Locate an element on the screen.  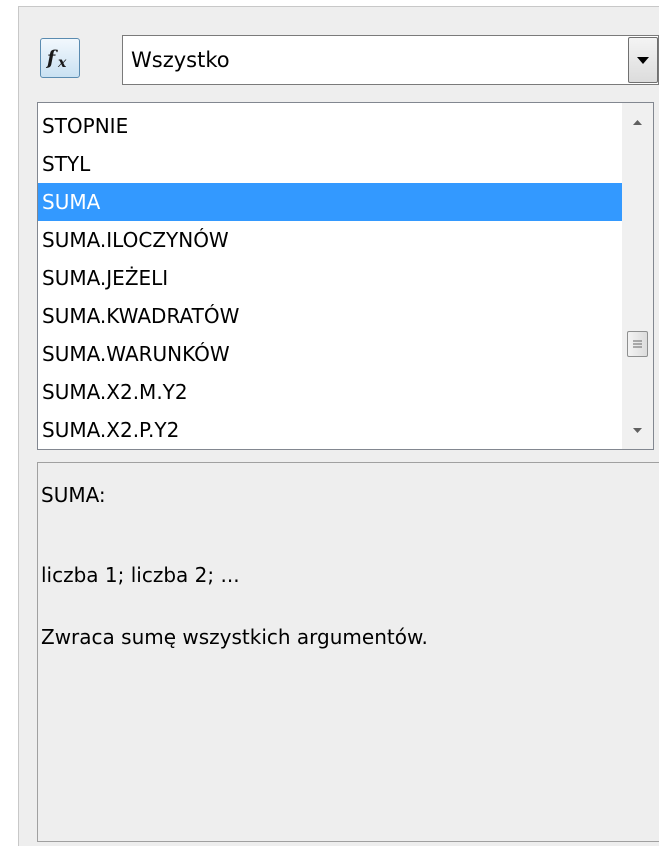
function-list-item: SUMA is located at coordinates (330, 202).